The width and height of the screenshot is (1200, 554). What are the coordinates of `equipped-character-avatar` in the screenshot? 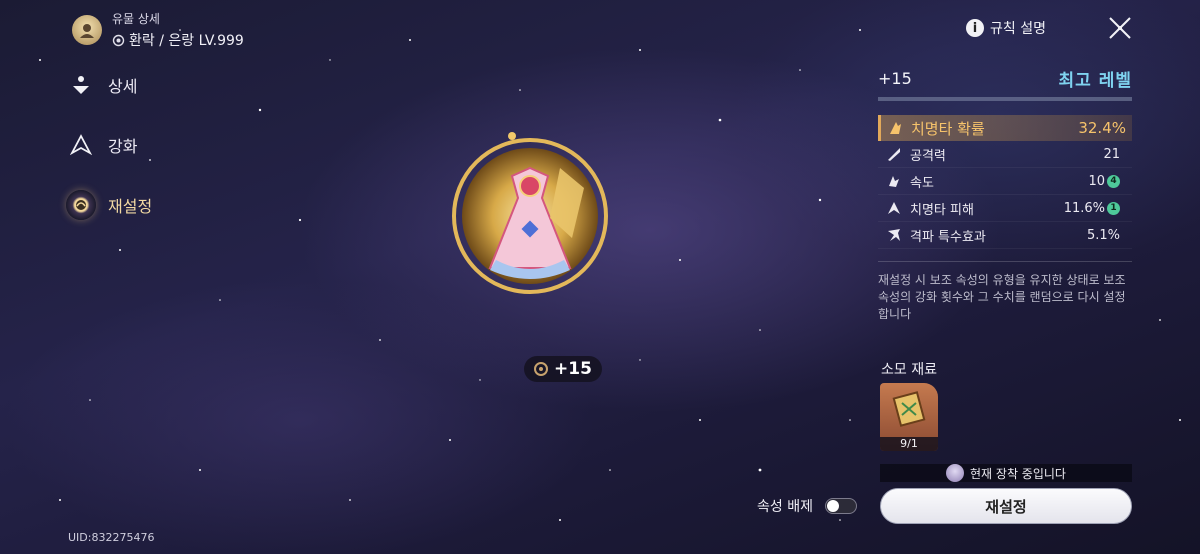 It's located at (955, 473).